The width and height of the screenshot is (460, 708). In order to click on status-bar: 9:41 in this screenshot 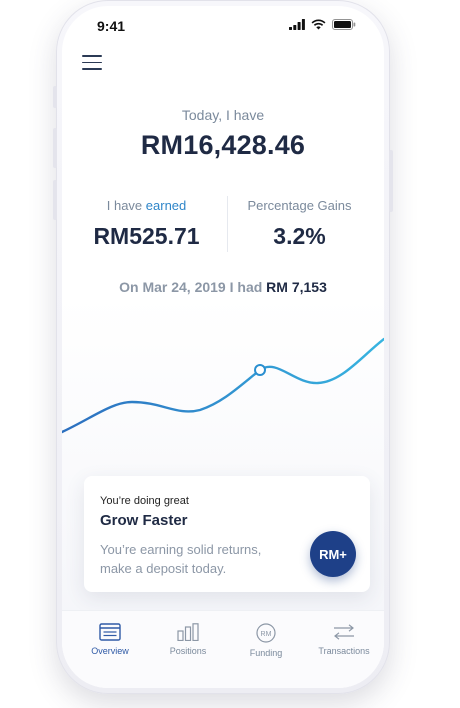, I will do `click(223, 26)`.